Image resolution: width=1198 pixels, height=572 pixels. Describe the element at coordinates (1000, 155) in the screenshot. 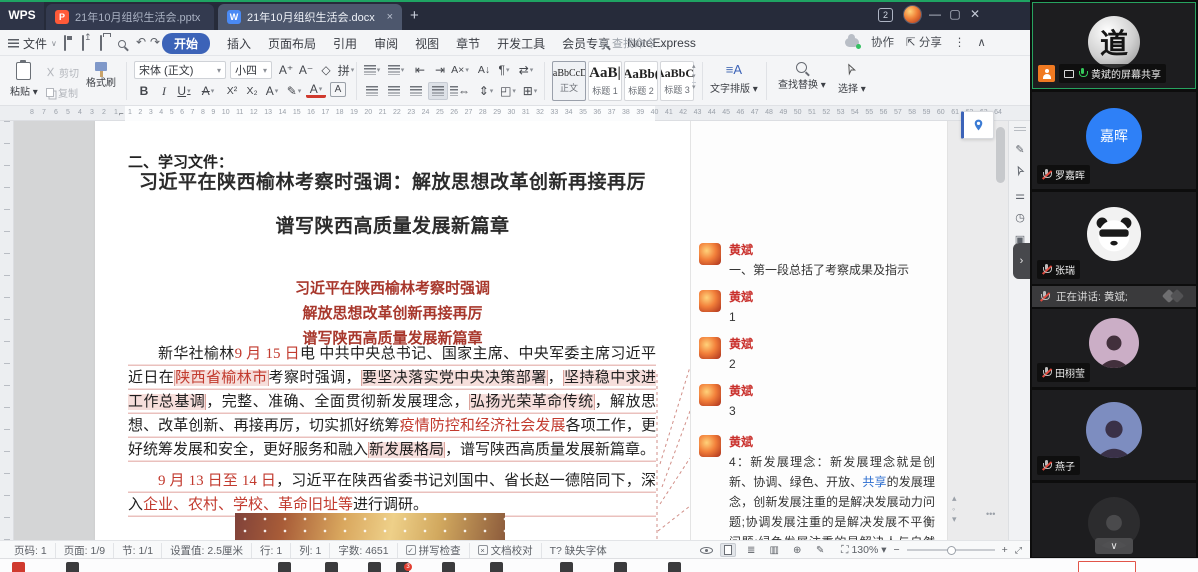

I see `vertical-scrollbar` at that location.